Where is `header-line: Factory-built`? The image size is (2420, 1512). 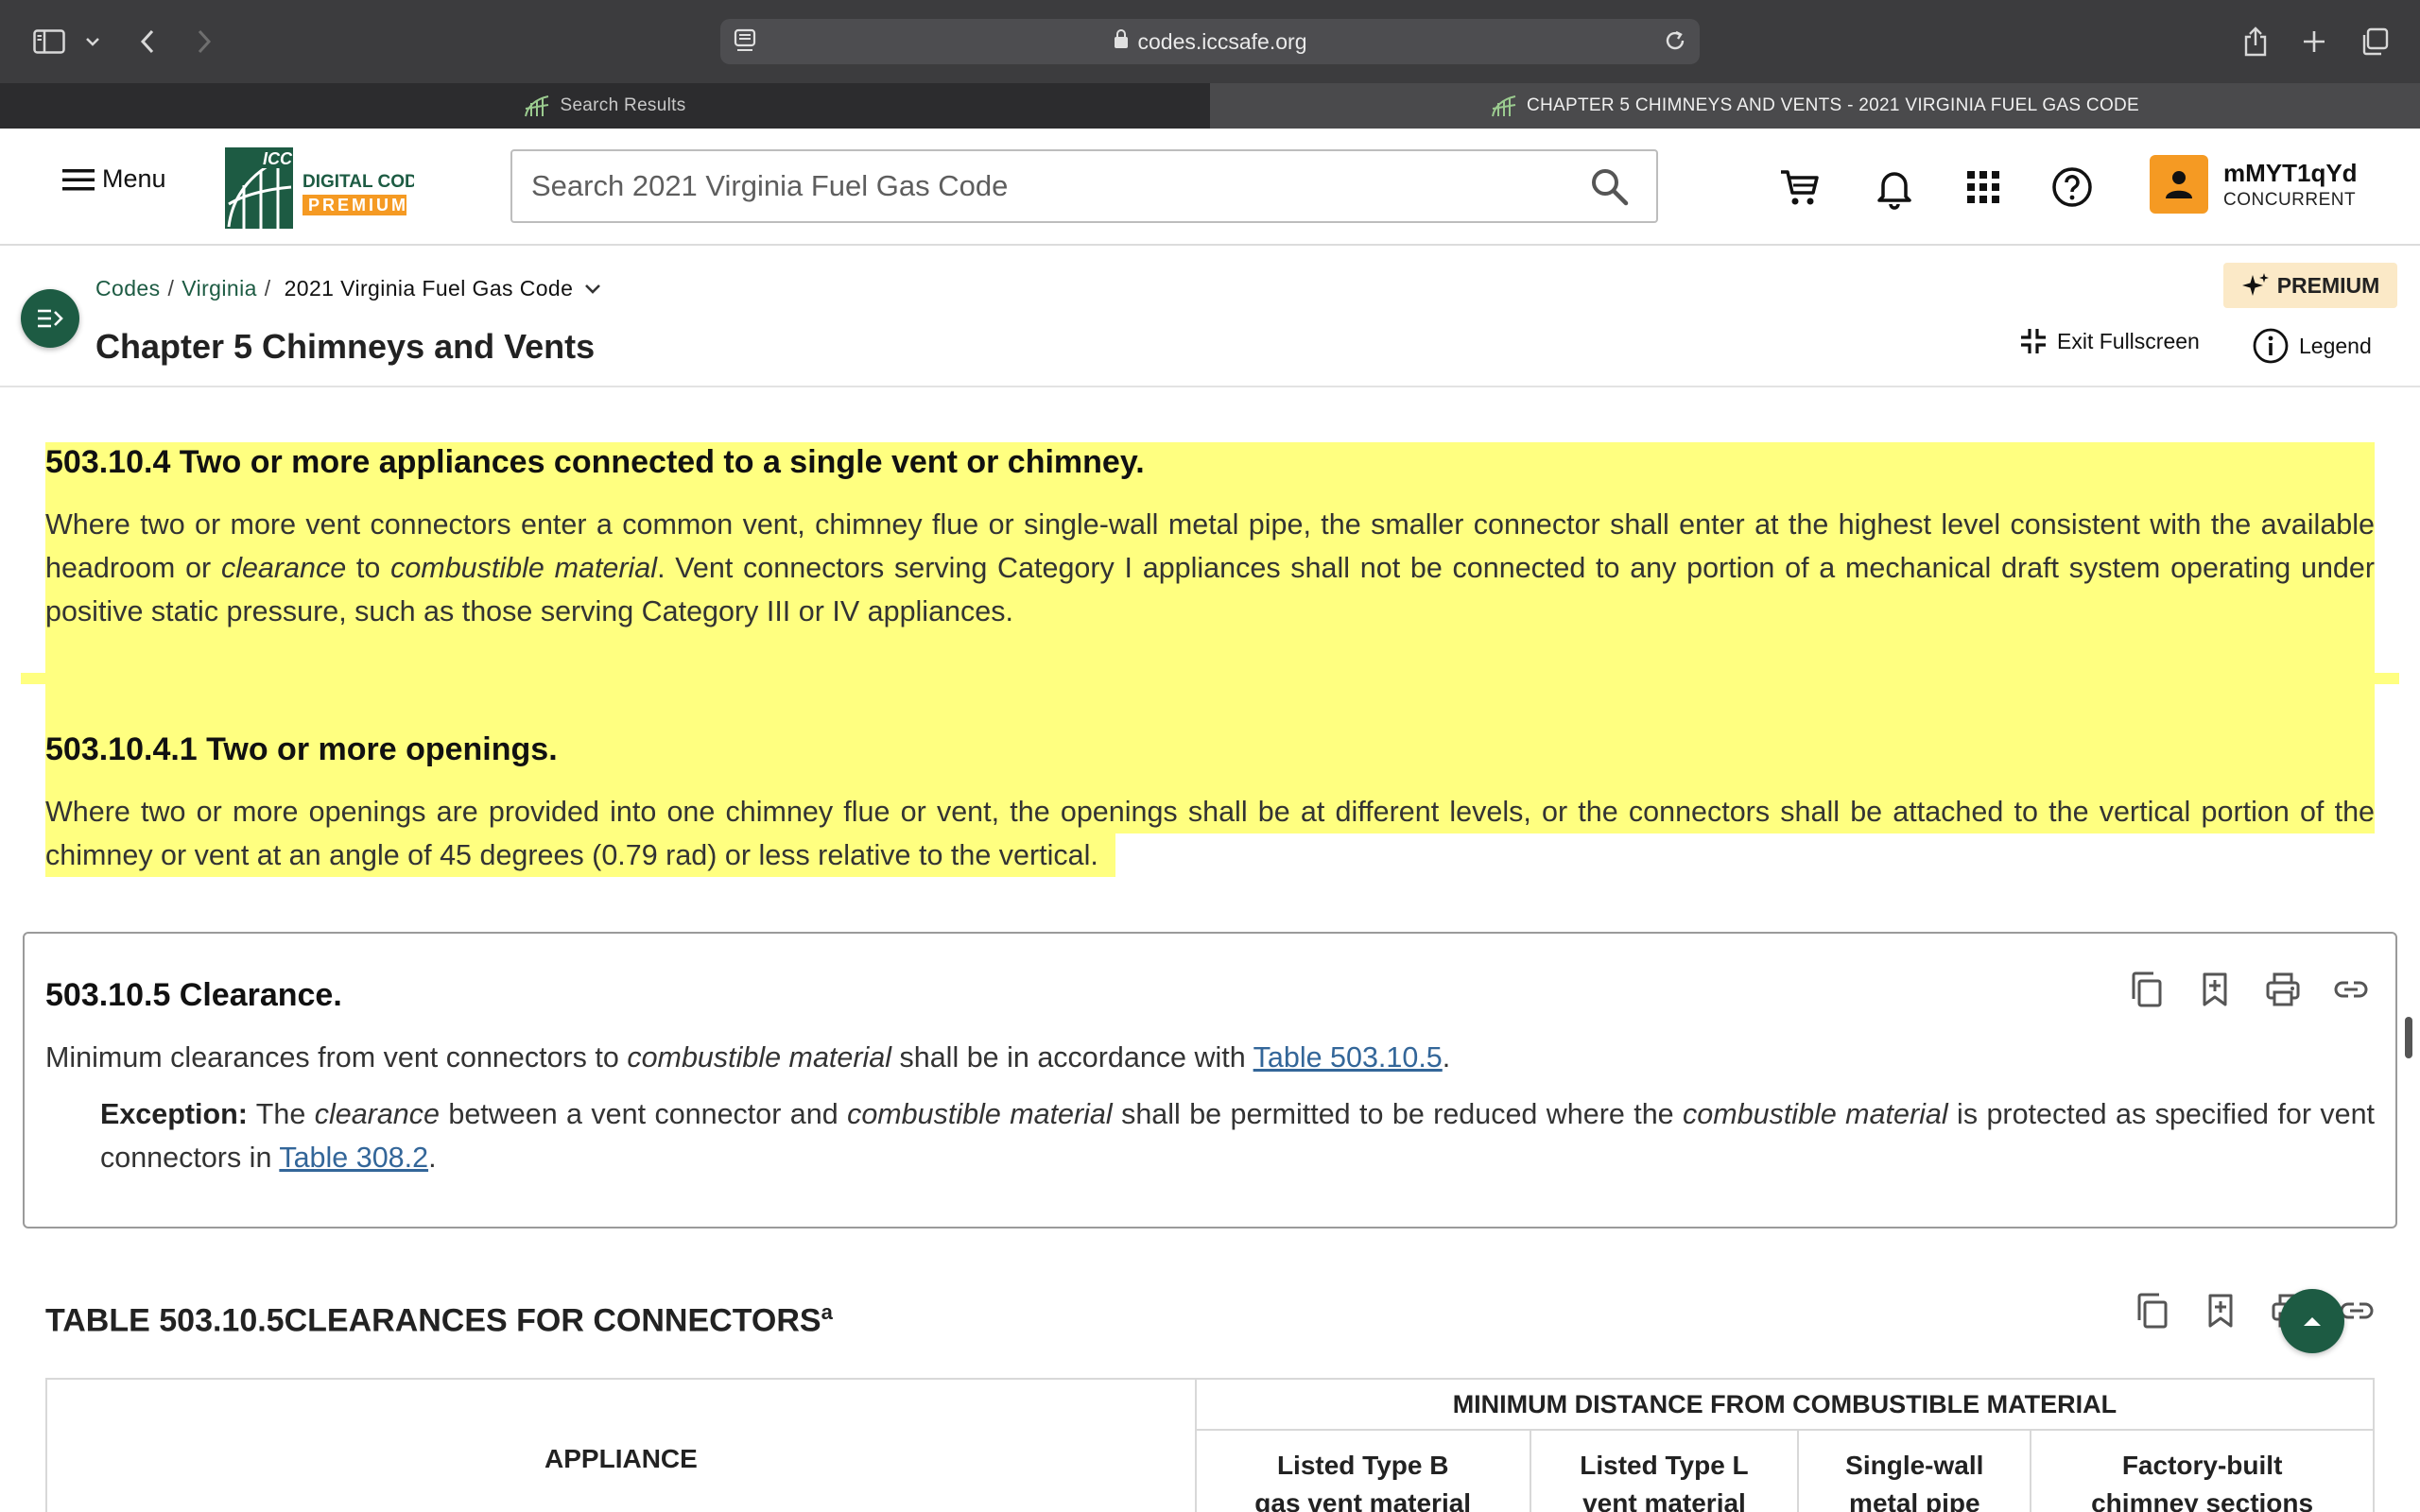
header-line: Factory-built is located at coordinates (2202, 1465).